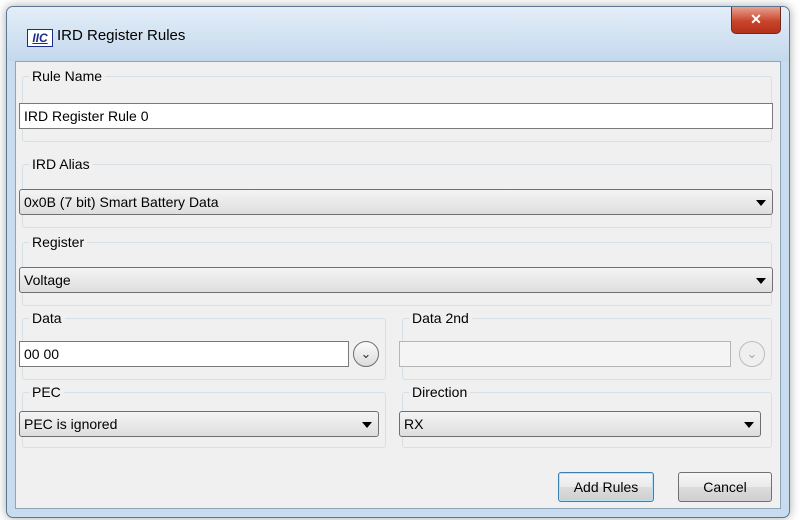 The height and width of the screenshot is (520, 806). I want to click on data-group: Data 00 00 ⌄, so click(202, 344).